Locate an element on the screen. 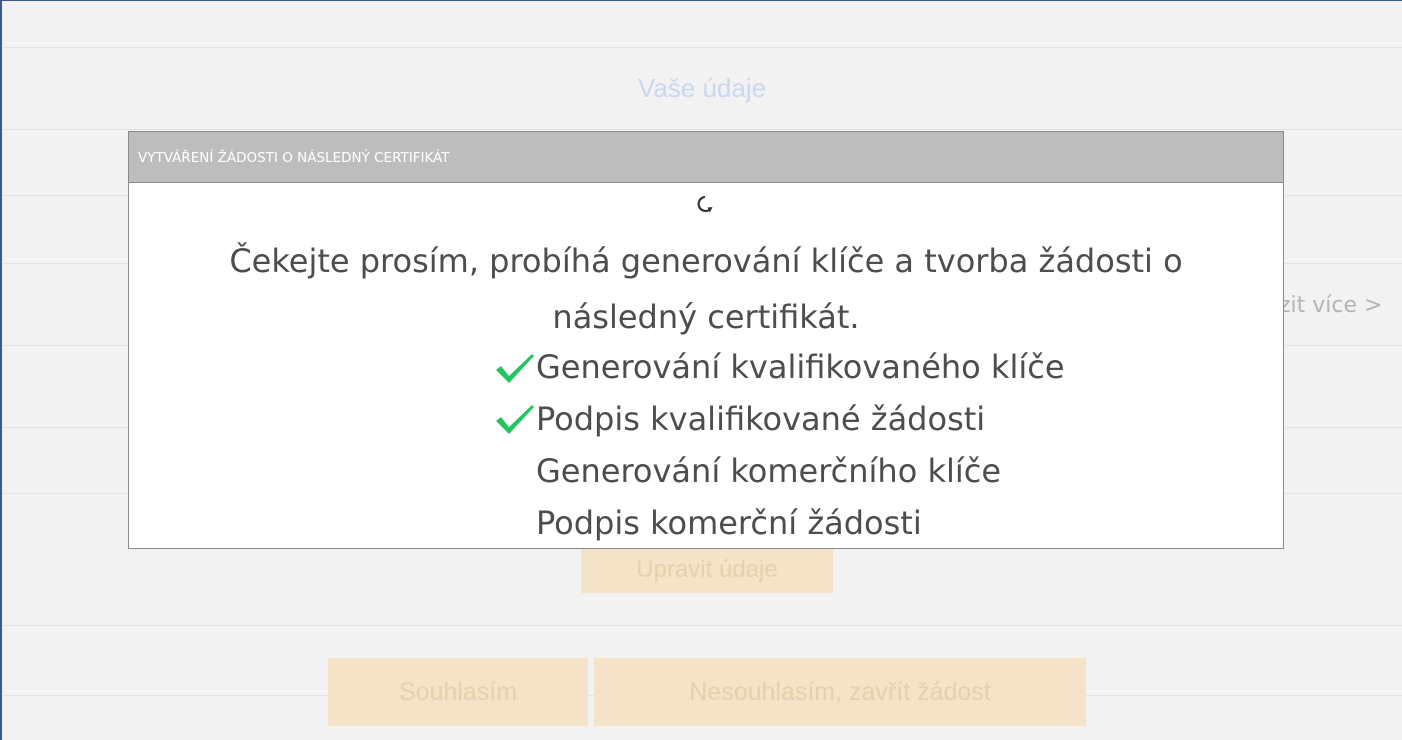  disagree-close-button: Nesouhlasím, zavřít žádost is located at coordinates (840, 692).